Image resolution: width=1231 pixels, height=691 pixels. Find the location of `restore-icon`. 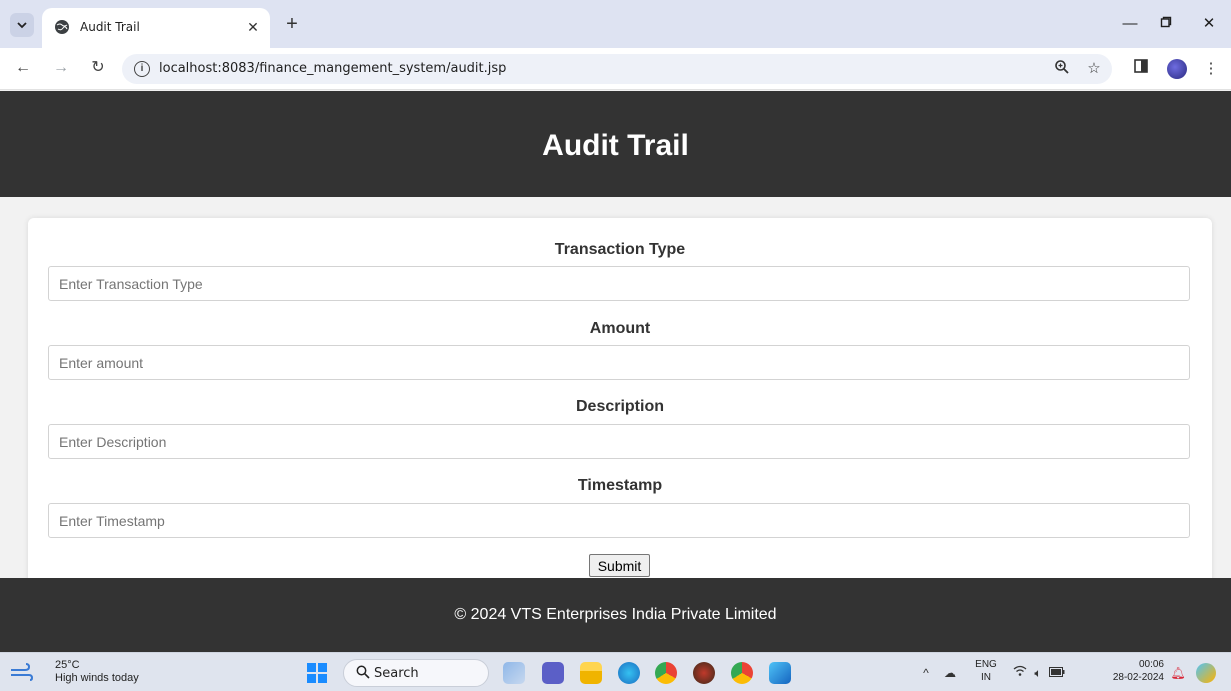

restore-icon is located at coordinates (1166, 24).